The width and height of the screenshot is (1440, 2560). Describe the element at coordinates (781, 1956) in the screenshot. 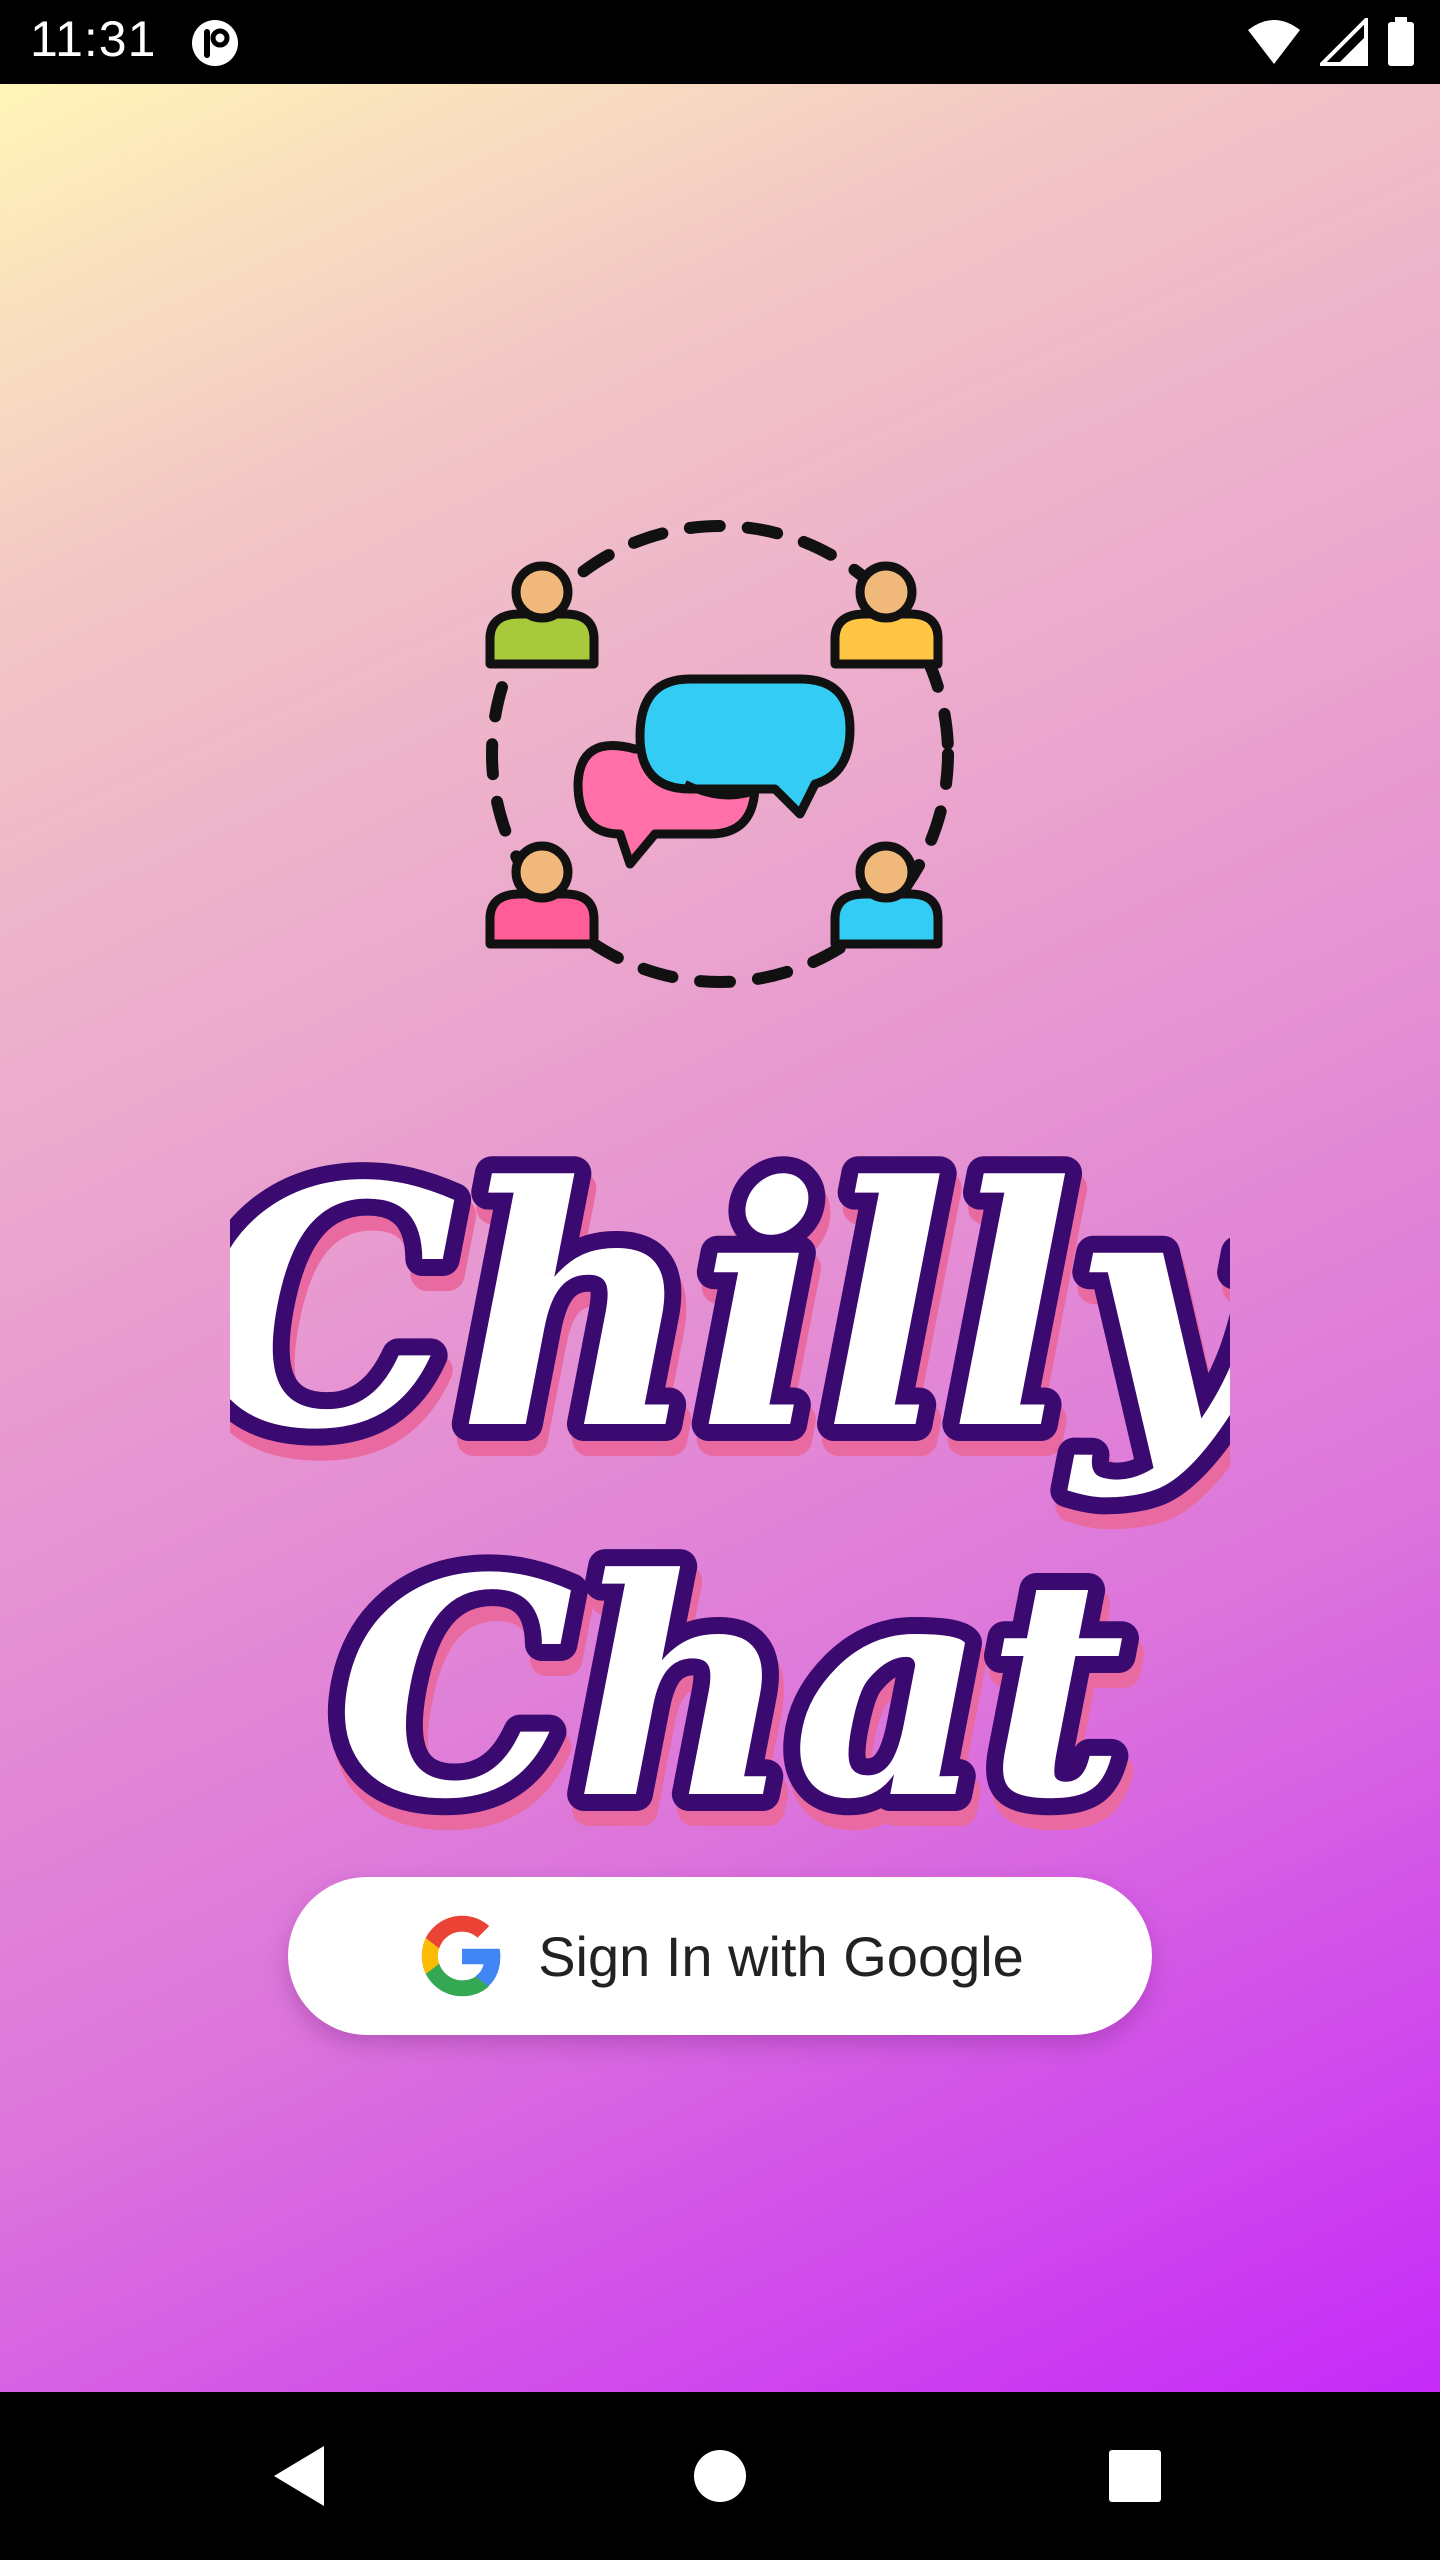

I see `google-sign-in-label: Sign In with Google` at that location.